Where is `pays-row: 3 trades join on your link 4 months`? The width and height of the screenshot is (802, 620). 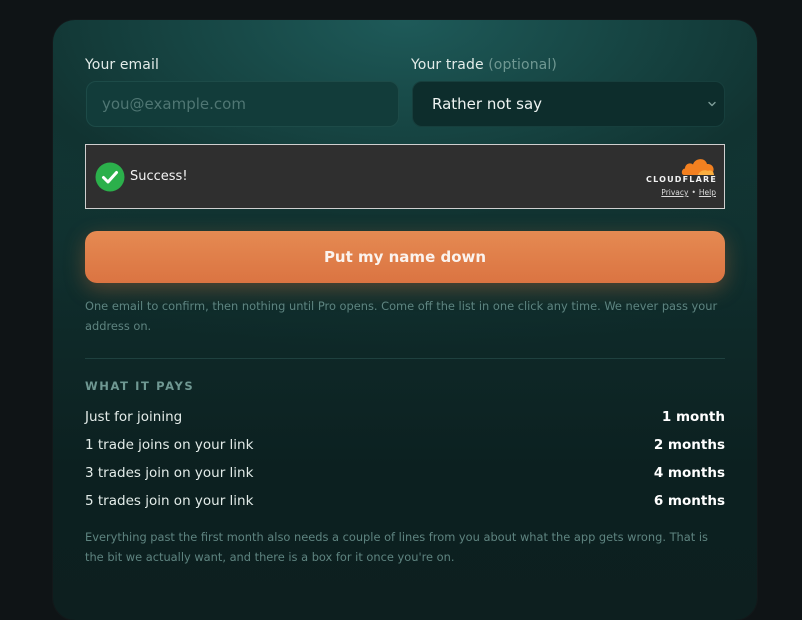
pays-row: 3 trades join on your link 4 months is located at coordinates (405, 475).